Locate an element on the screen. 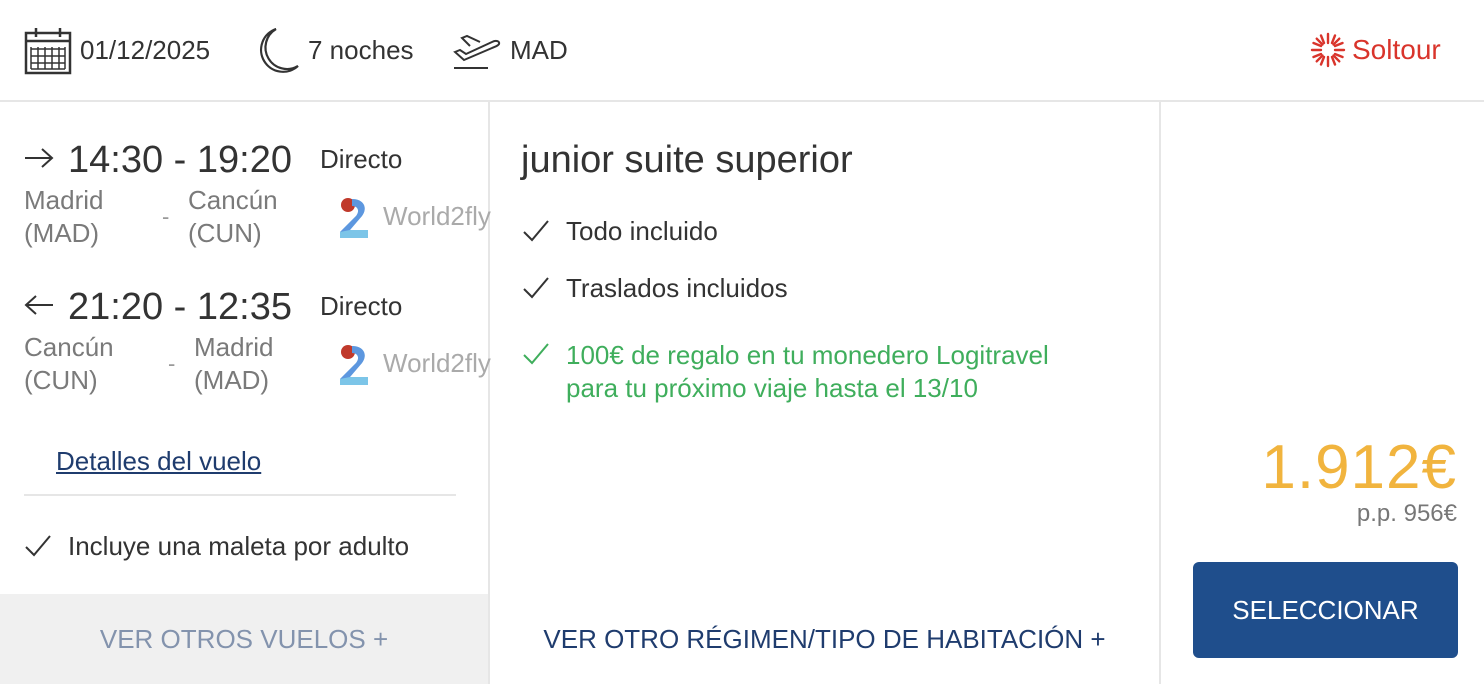 The width and height of the screenshot is (1484, 684). luggage-info: Incluye una maleta por adulto is located at coordinates (239, 546).